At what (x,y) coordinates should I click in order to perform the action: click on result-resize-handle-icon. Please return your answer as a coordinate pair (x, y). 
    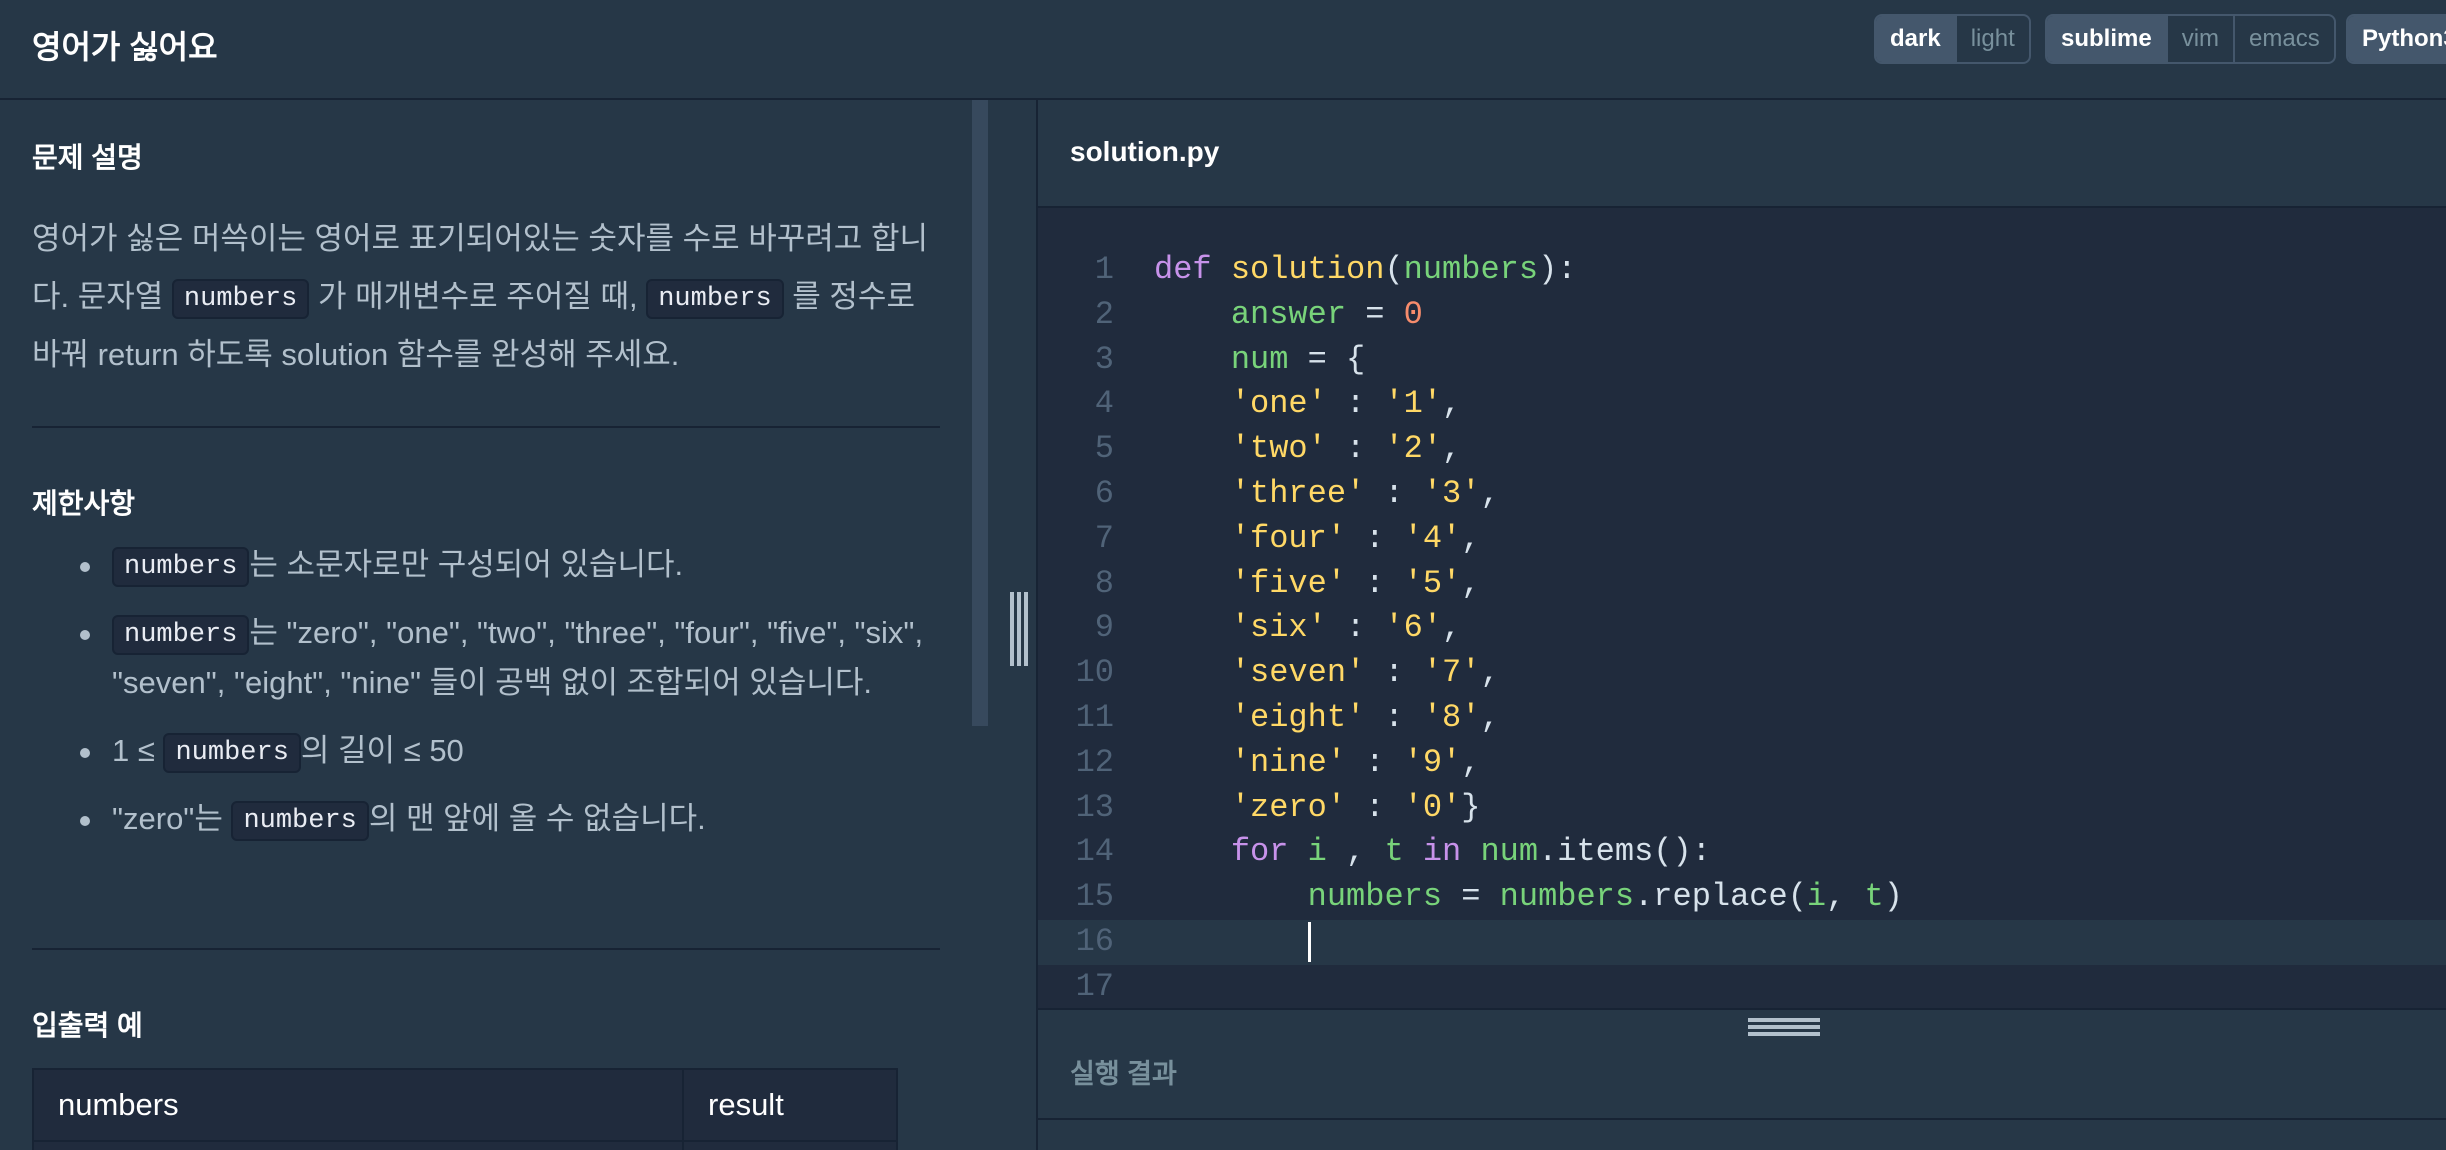
    Looking at the image, I should click on (1784, 1027).